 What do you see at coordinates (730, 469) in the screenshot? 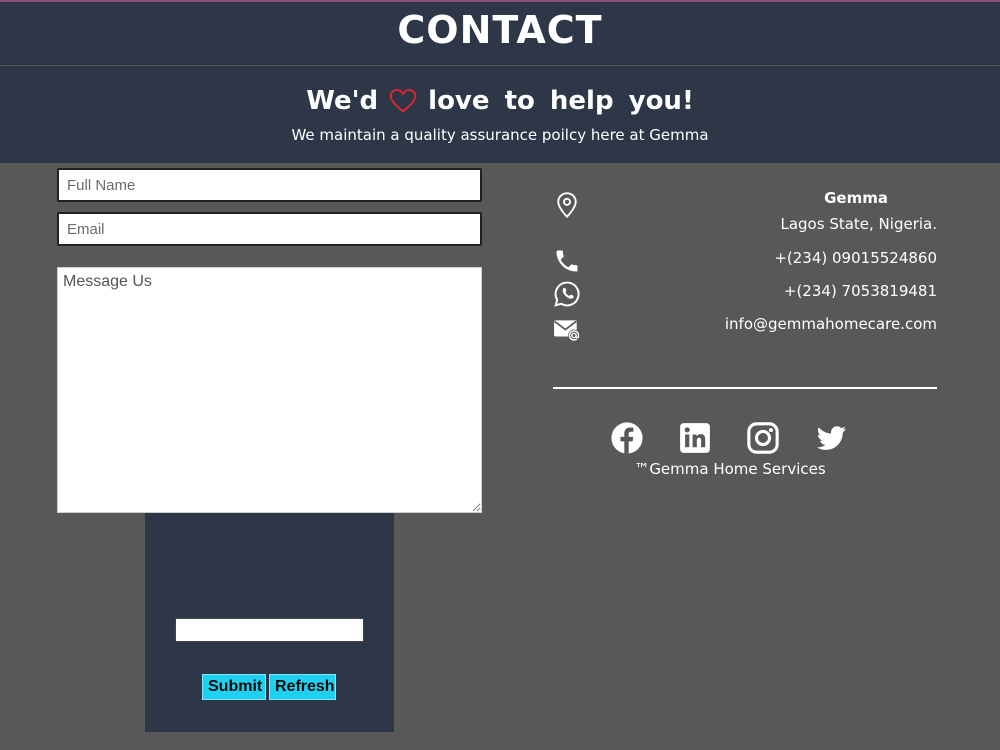
I see `copyright-text: ™Gemma Home Services` at bounding box center [730, 469].